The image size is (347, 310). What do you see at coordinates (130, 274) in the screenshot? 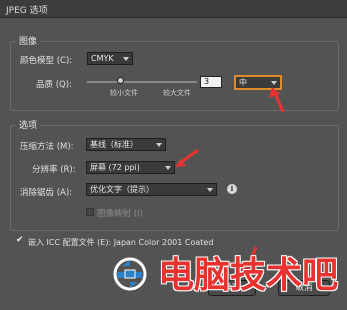
I see `watermark-logo-icon` at bounding box center [130, 274].